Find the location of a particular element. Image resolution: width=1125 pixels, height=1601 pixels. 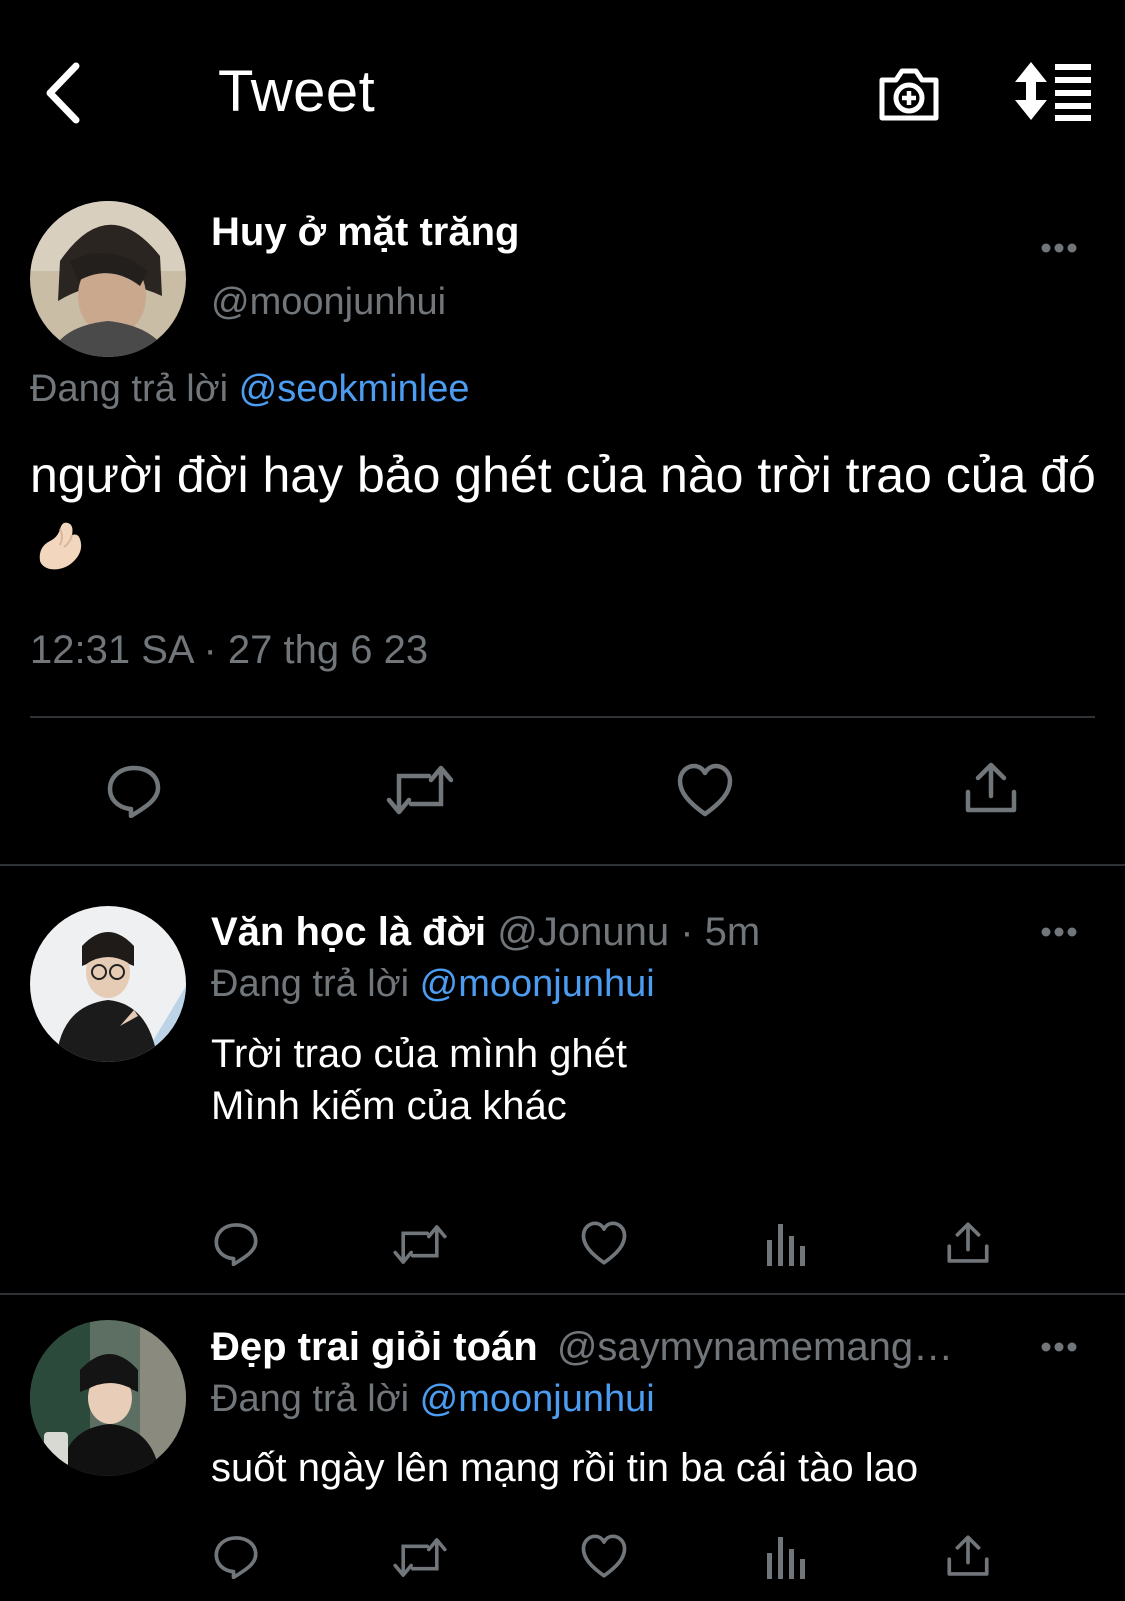

reply-time: · 5m is located at coordinates (720, 932).